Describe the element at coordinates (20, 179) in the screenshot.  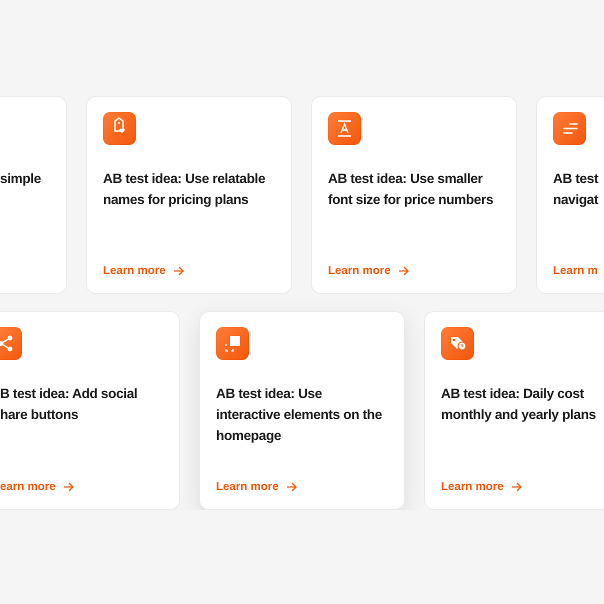
I see `card-title: simple` at that location.